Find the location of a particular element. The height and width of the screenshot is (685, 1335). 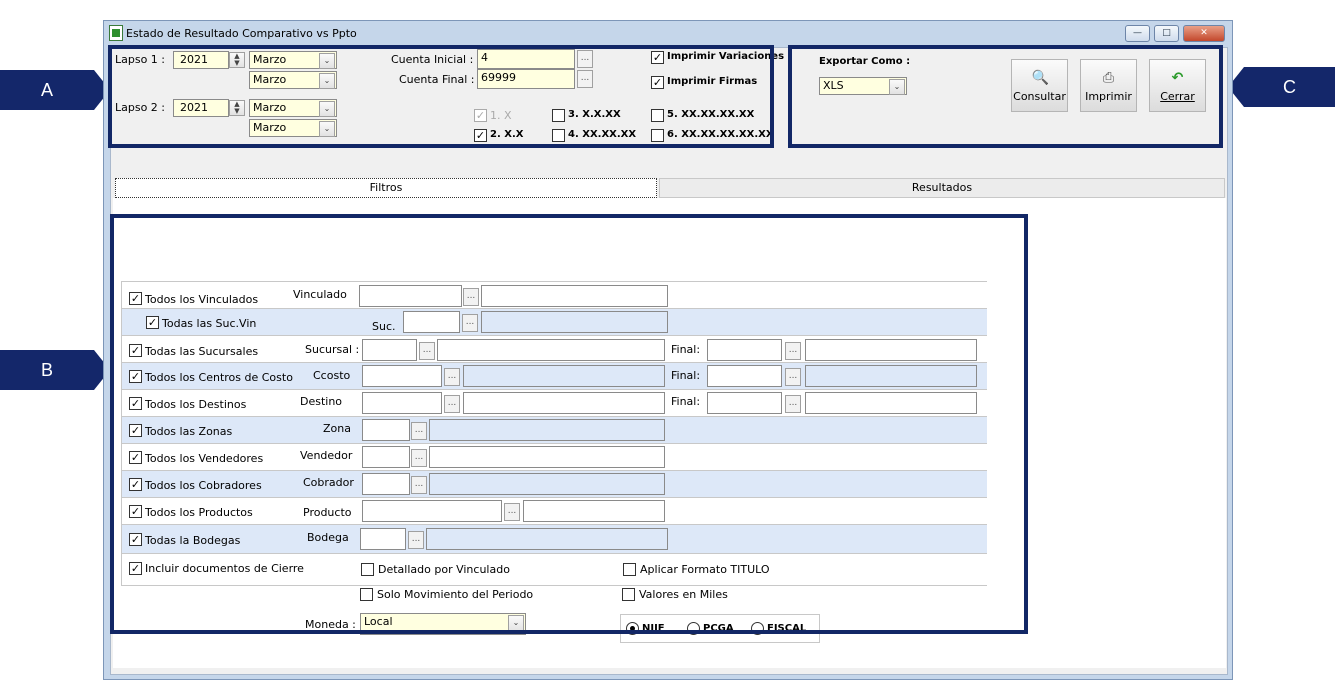

callout-c: C is located at coordinates (1289, 87).